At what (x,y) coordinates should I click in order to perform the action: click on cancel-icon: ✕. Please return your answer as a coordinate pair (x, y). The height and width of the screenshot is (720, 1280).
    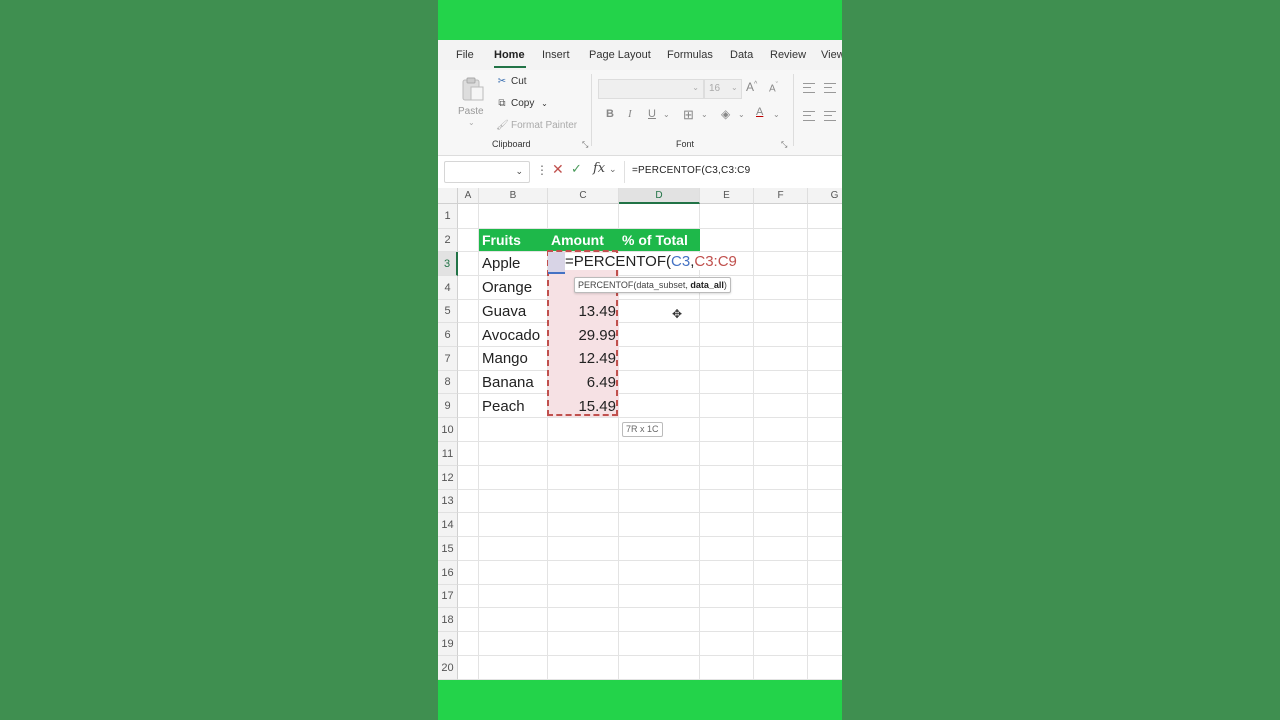
    Looking at the image, I should click on (558, 169).